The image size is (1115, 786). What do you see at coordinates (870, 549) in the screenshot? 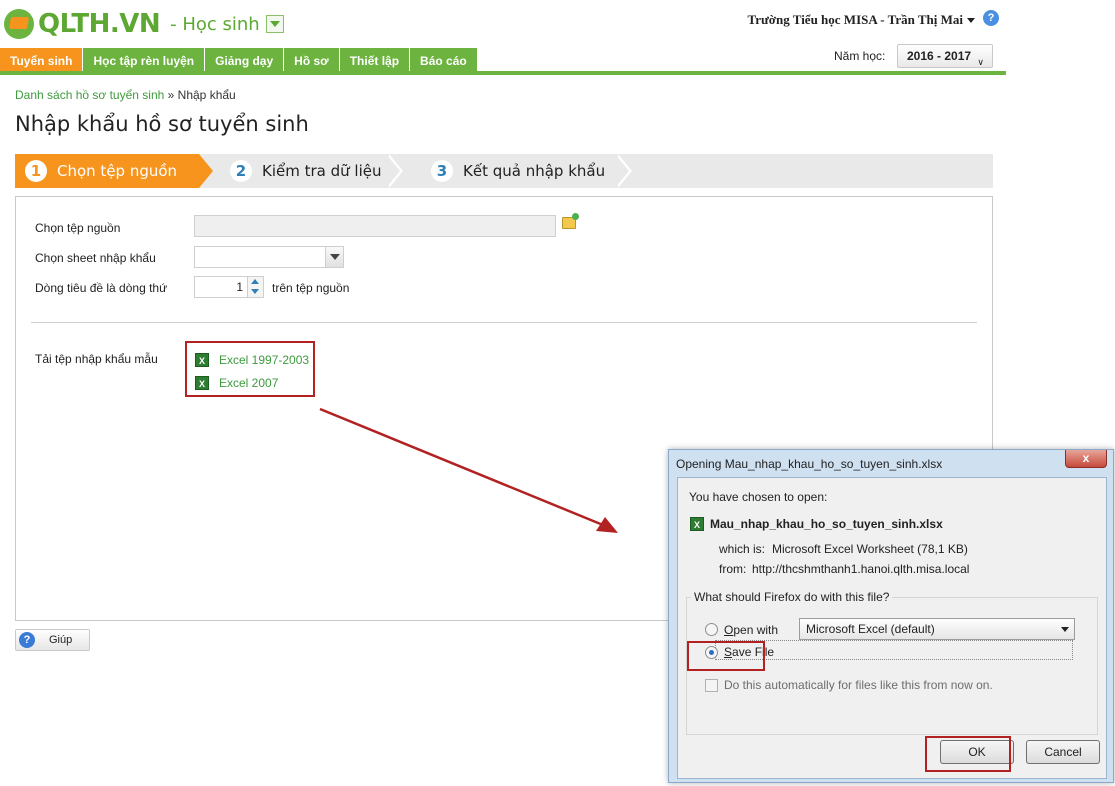
I see `which-is-value: Microsoft Excel Worksheet (78,1 KB)` at bounding box center [870, 549].